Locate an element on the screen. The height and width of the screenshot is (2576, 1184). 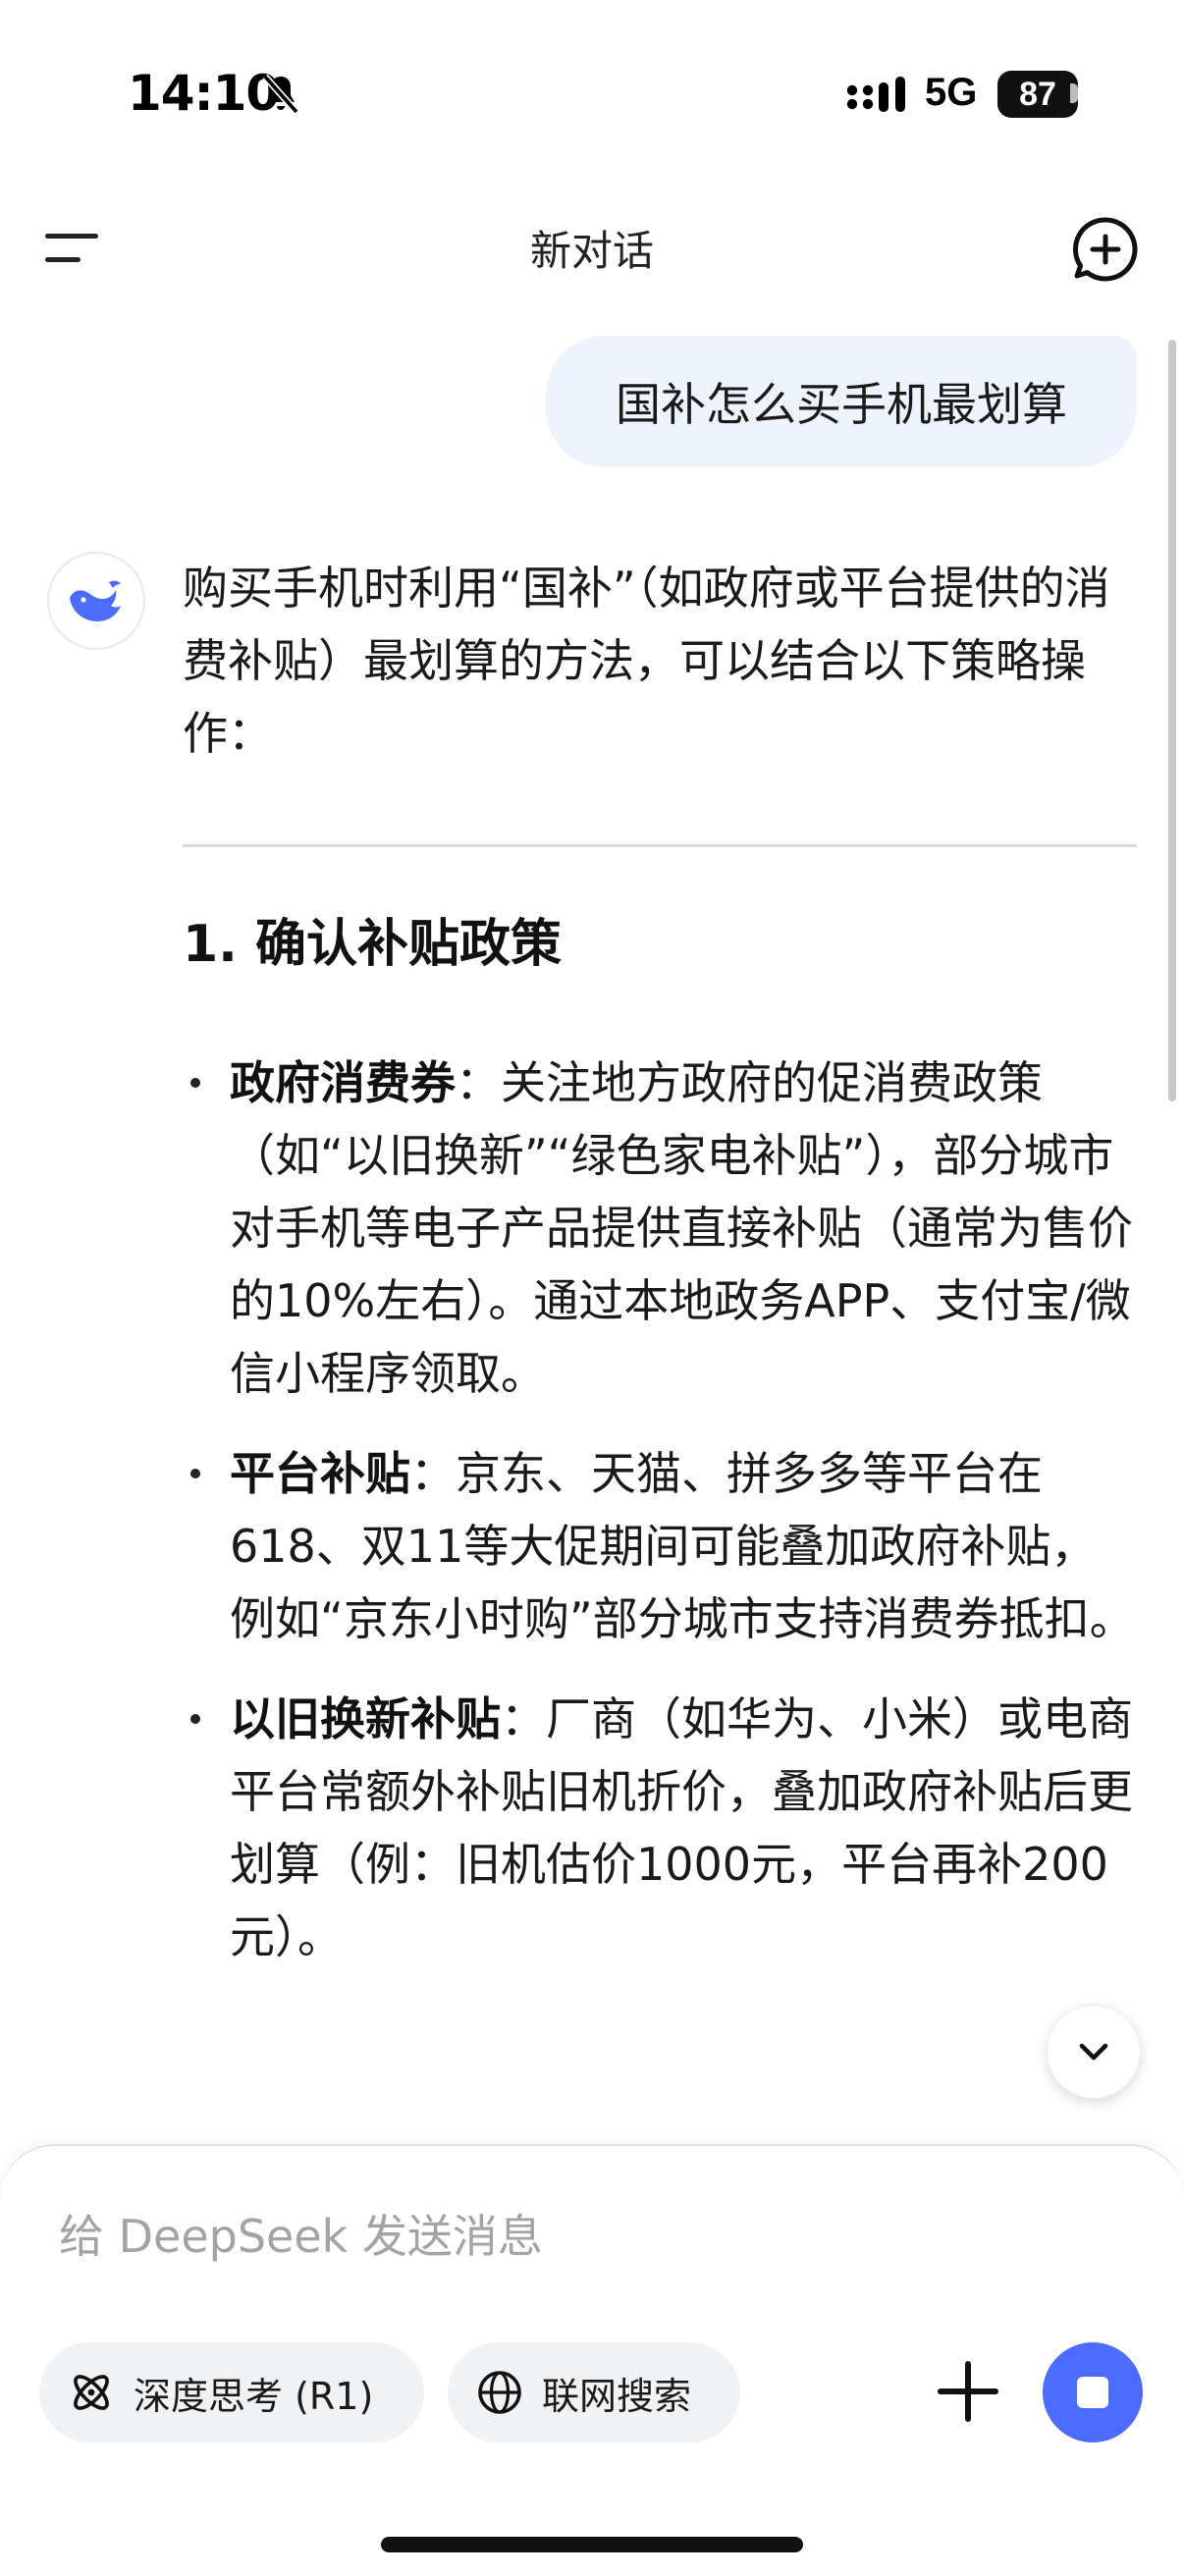
section-heading: 1. 确认补贴政策 is located at coordinates (373, 944).